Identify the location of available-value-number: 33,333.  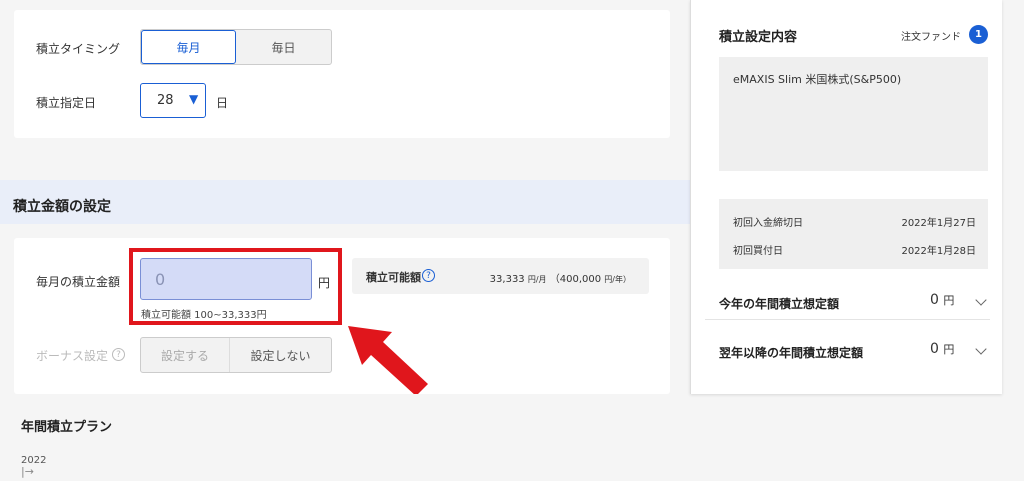
(507, 279).